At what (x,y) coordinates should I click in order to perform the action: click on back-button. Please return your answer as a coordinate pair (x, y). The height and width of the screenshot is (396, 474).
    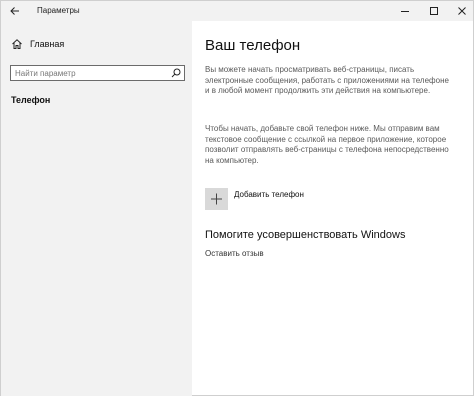
    Looking at the image, I should click on (15, 11).